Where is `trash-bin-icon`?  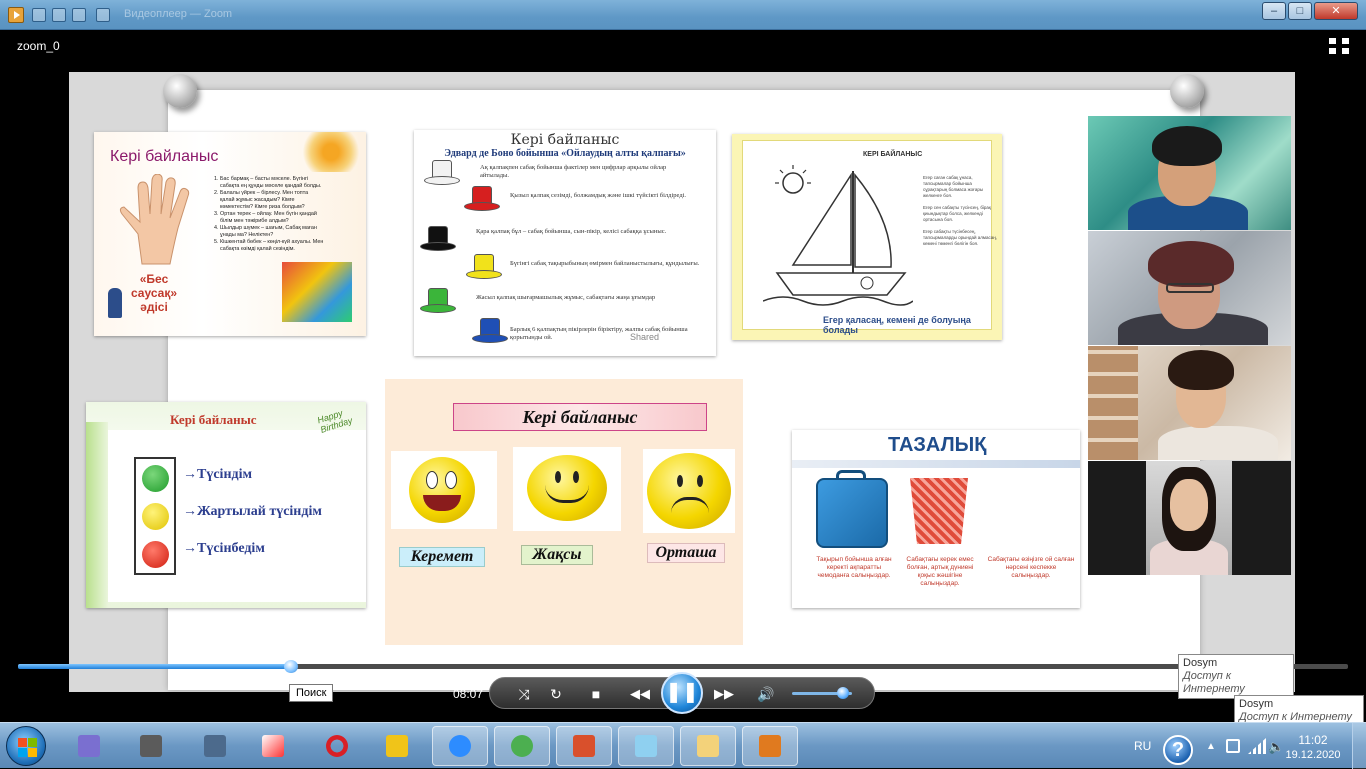 trash-bin-icon is located at coordinates (939, 511).